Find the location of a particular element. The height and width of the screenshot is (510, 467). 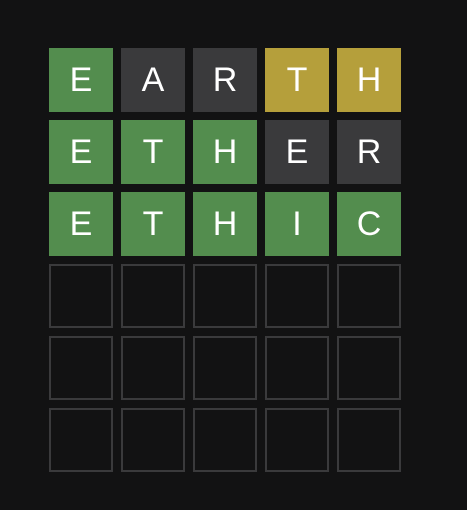

tile-r2-c3: H is located at coordinates (225, 152).